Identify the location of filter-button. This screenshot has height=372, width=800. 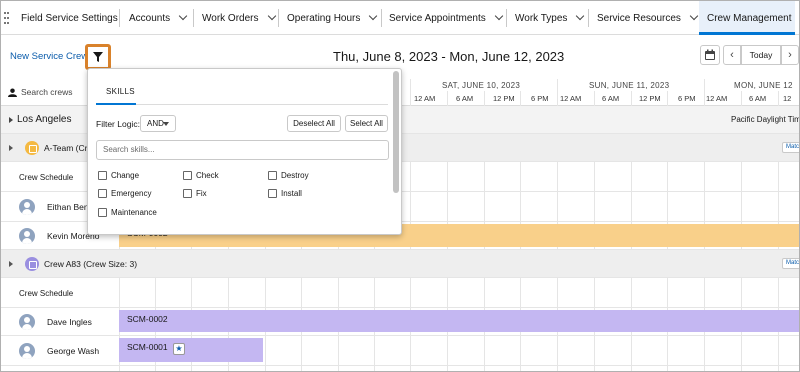
(98, 57).